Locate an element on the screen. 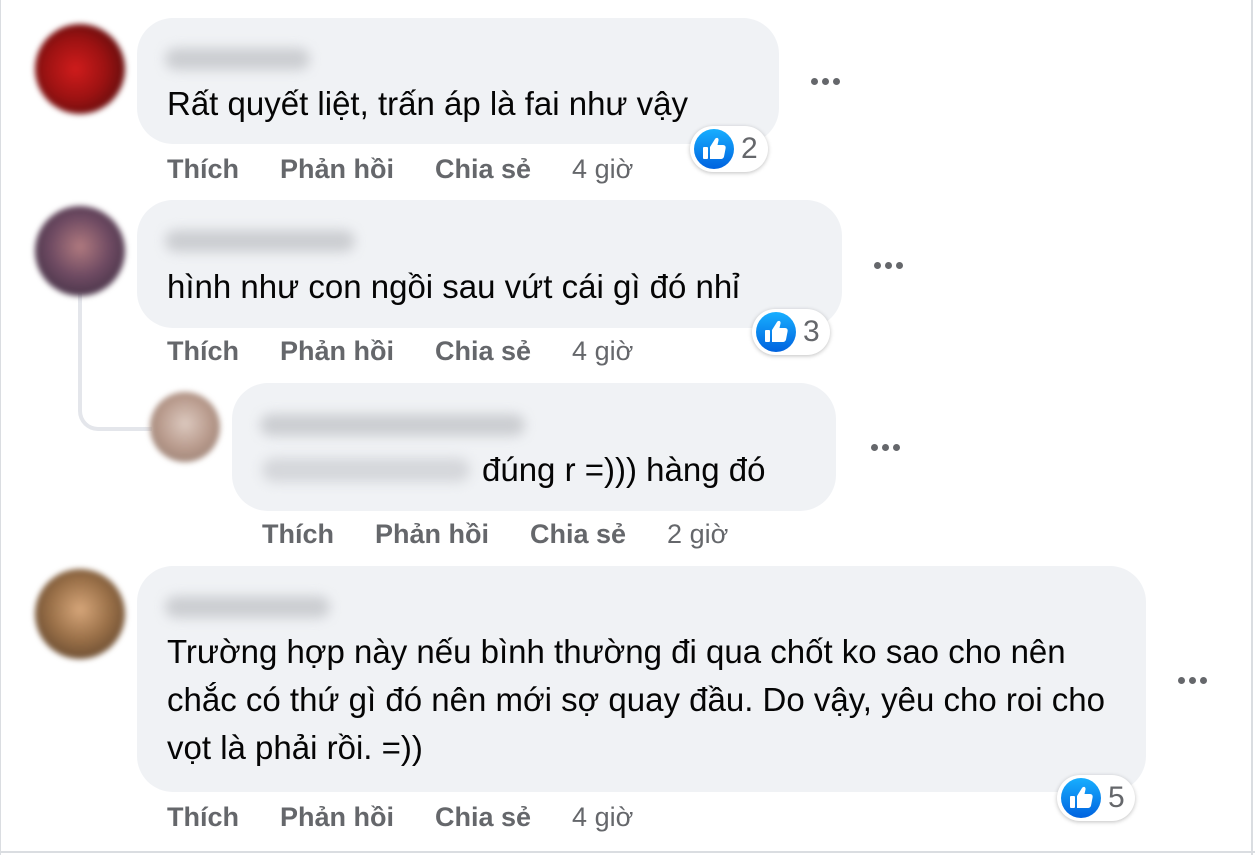 Image resolution: width=1255 pixels, height=855 pixels. frame-left-border is located at coordinates (0, 427).